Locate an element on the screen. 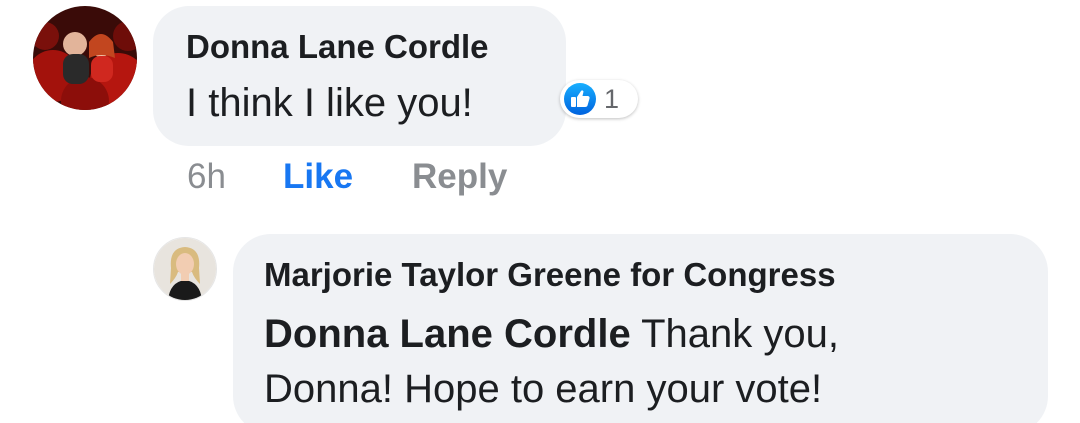  reaction-summary: 1 is located at coordinates (599, 99).